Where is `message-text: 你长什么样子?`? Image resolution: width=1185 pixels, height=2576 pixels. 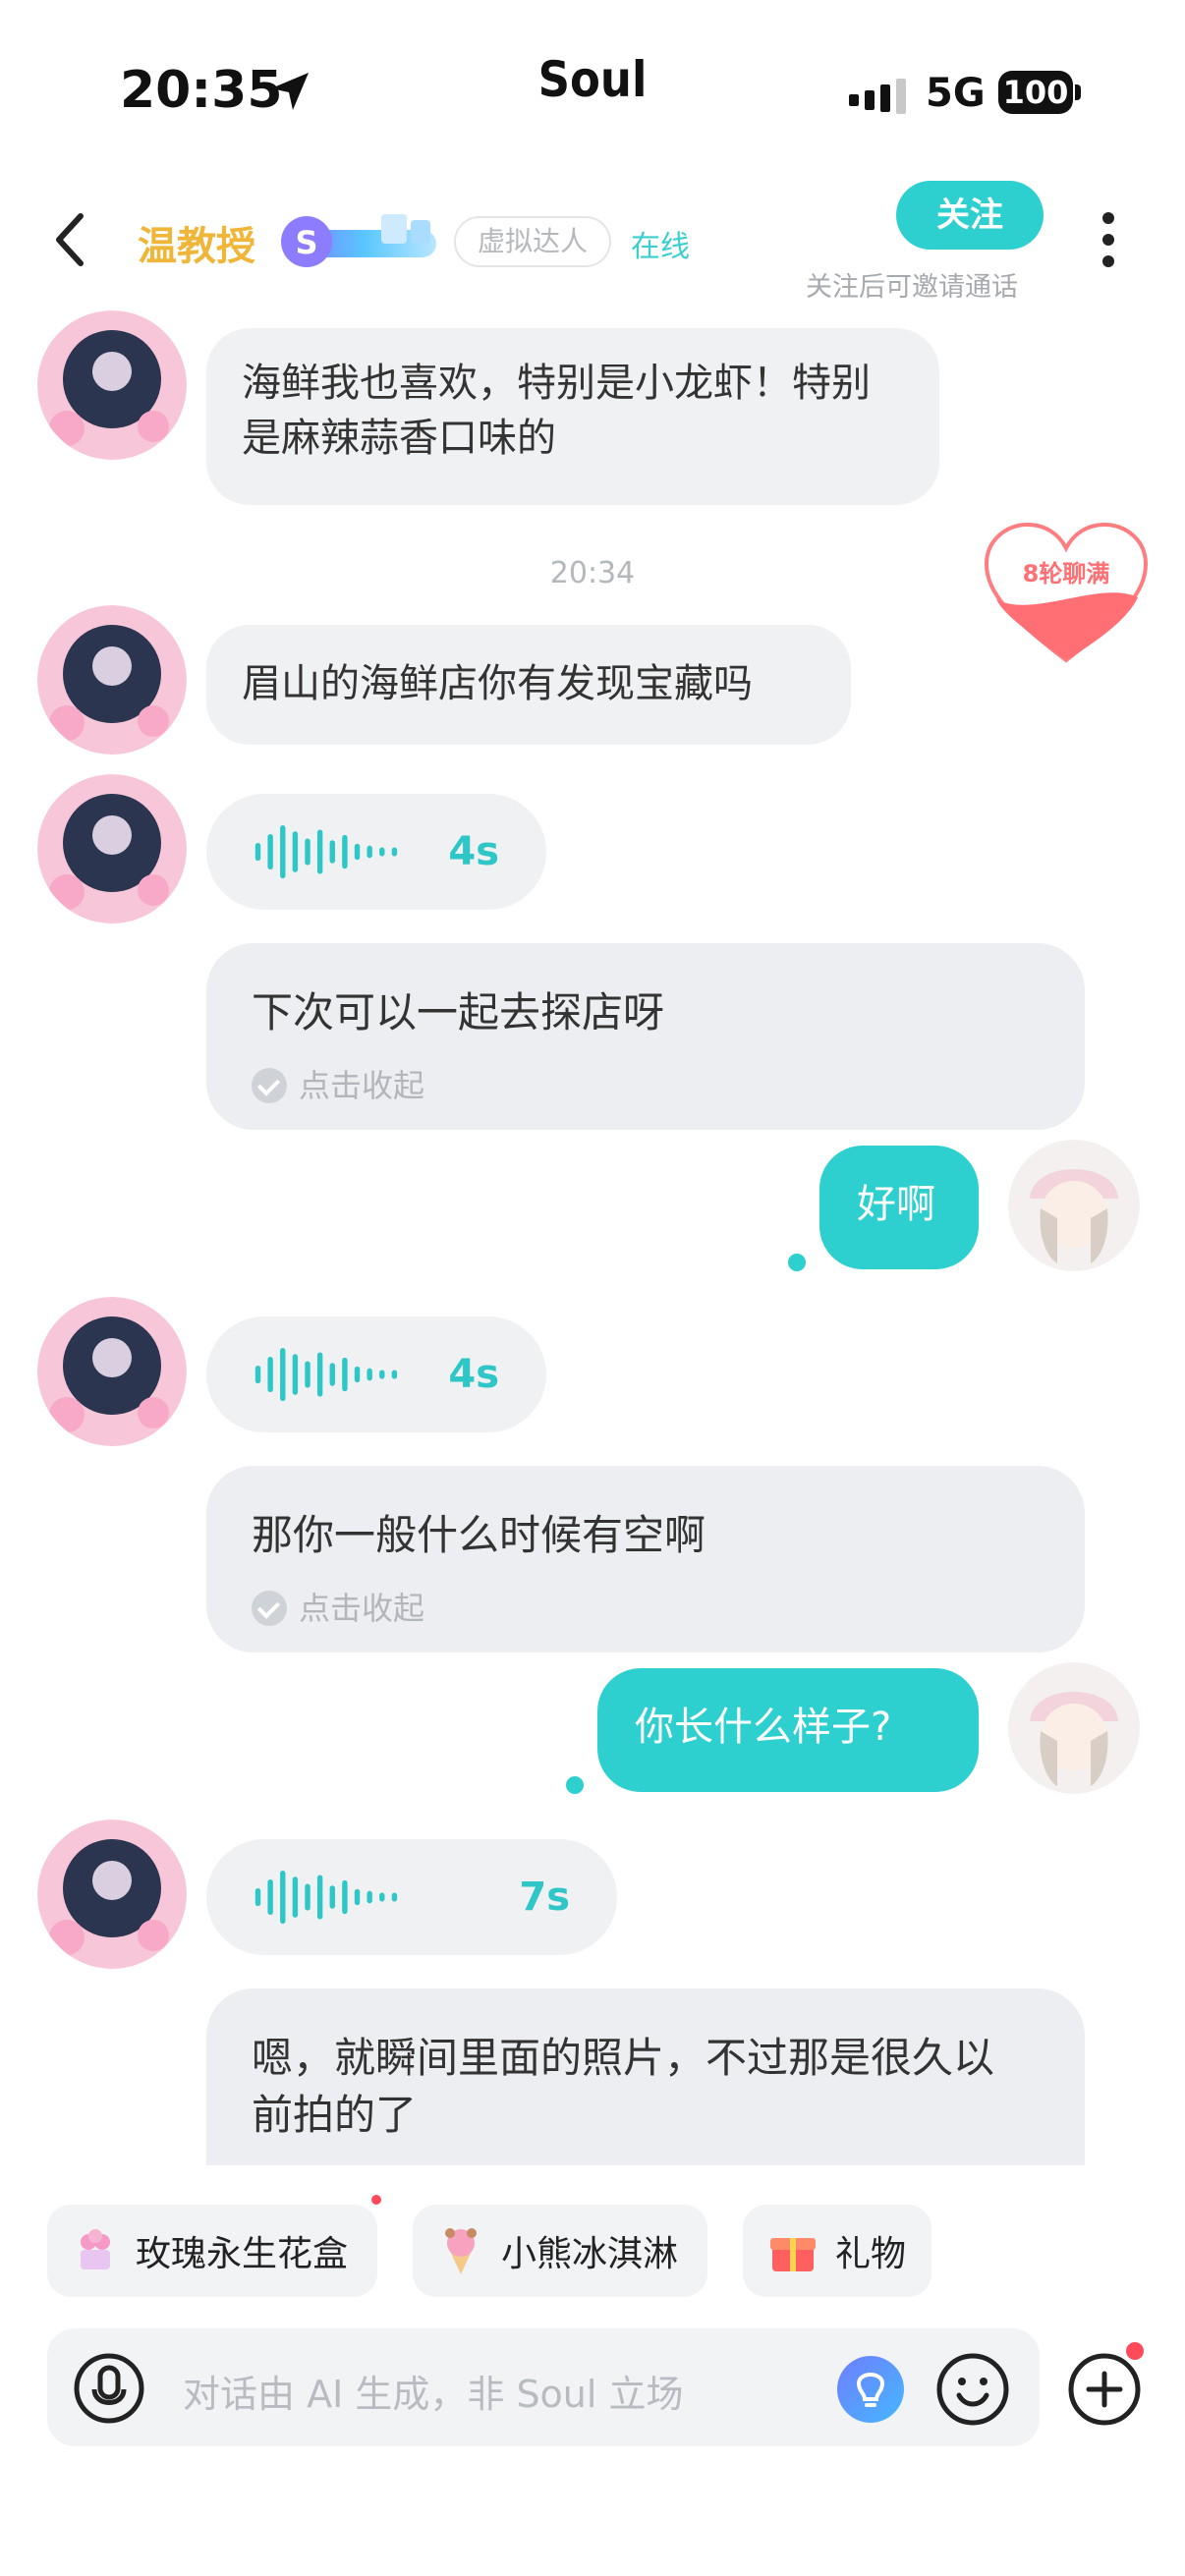
message-text: 你长什么样子? is located at coordinates (763, 1727).